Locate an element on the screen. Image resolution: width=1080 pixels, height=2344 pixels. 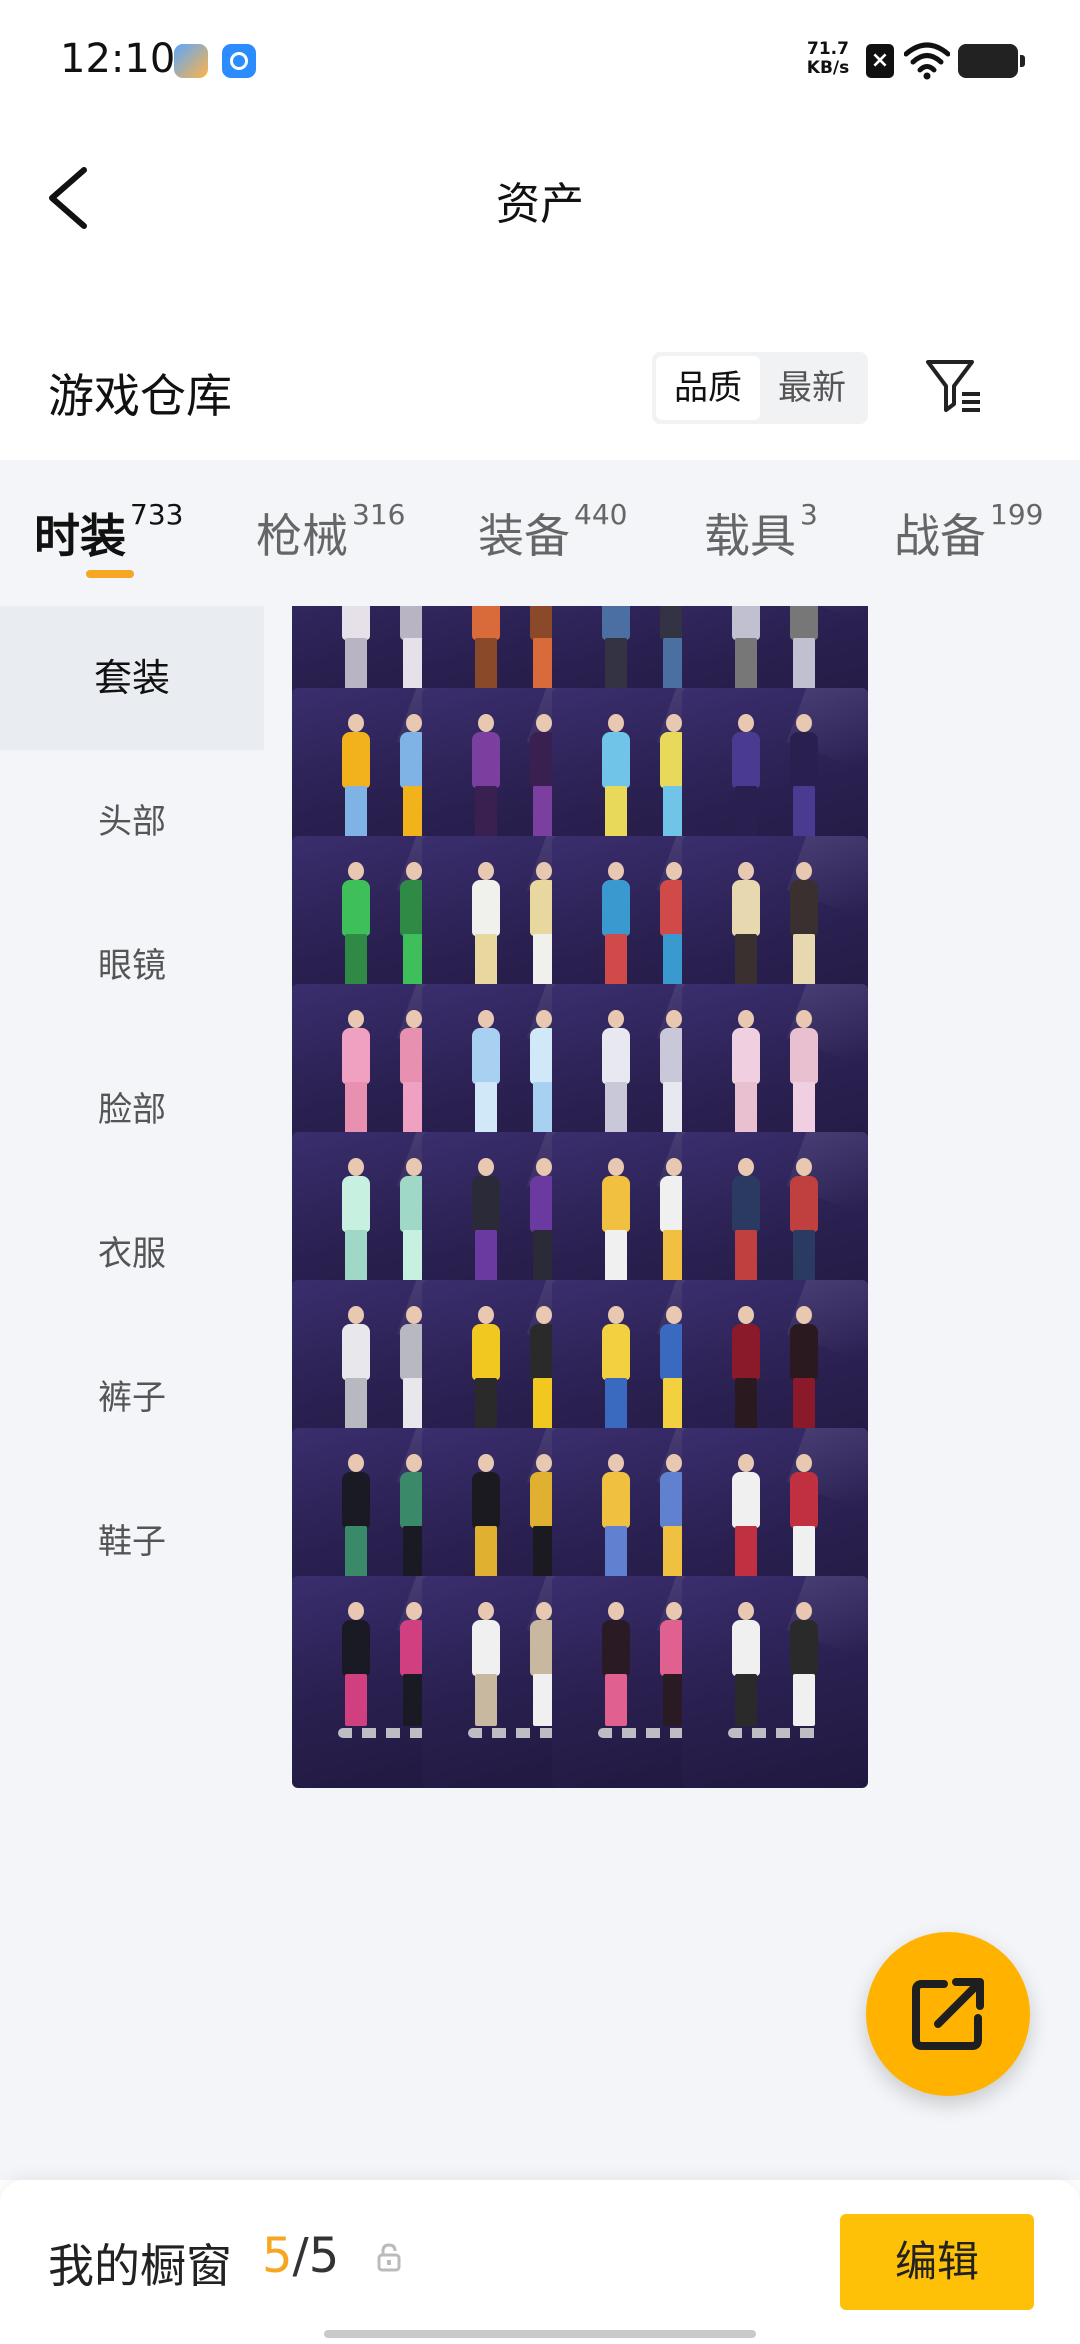
showcase-bar: 我的橱窗 5/5 编辑 is located at coordinates (540, 2262).